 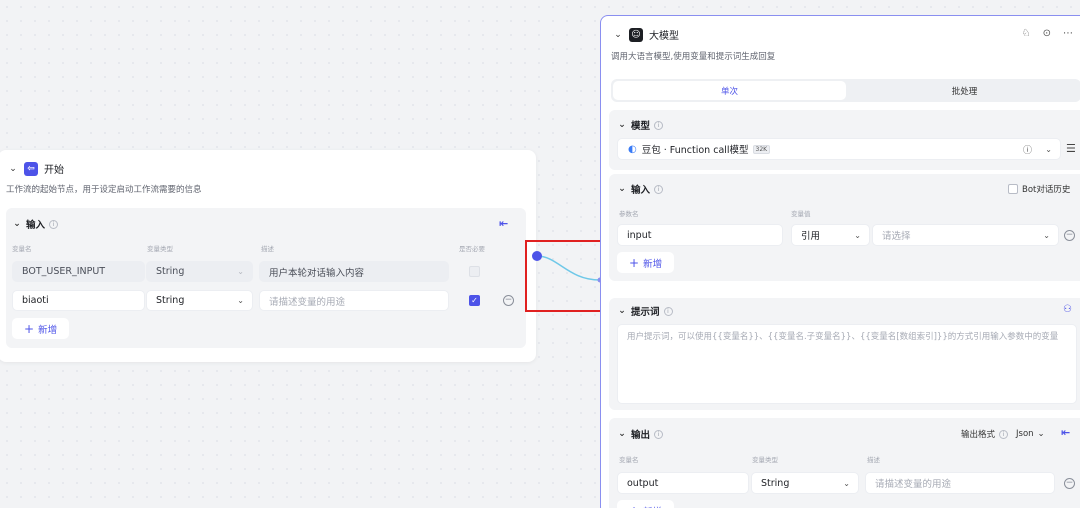 I want to click on run-icon: ⊙, so click(x=1047, y=33).